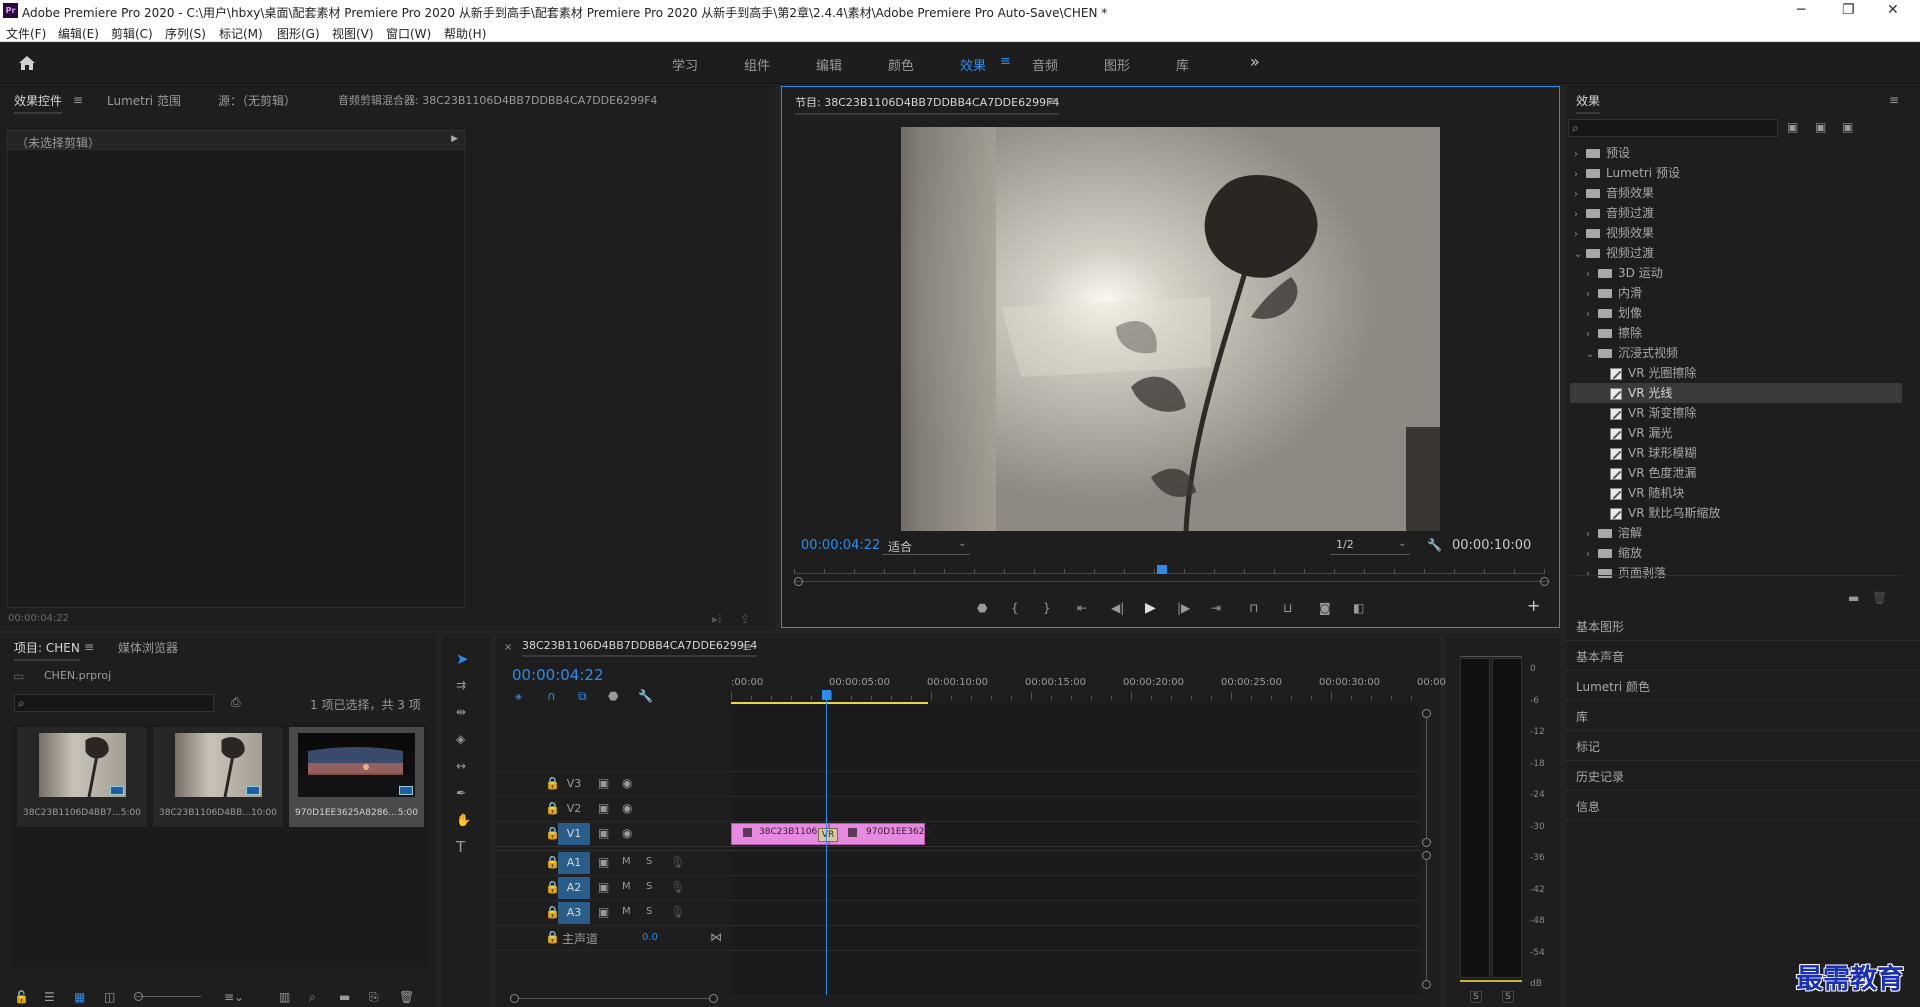 This screenshot has height=1007, width=1920. I want to click on panel-essential-sound: 基本声音, so click(1600, 656).